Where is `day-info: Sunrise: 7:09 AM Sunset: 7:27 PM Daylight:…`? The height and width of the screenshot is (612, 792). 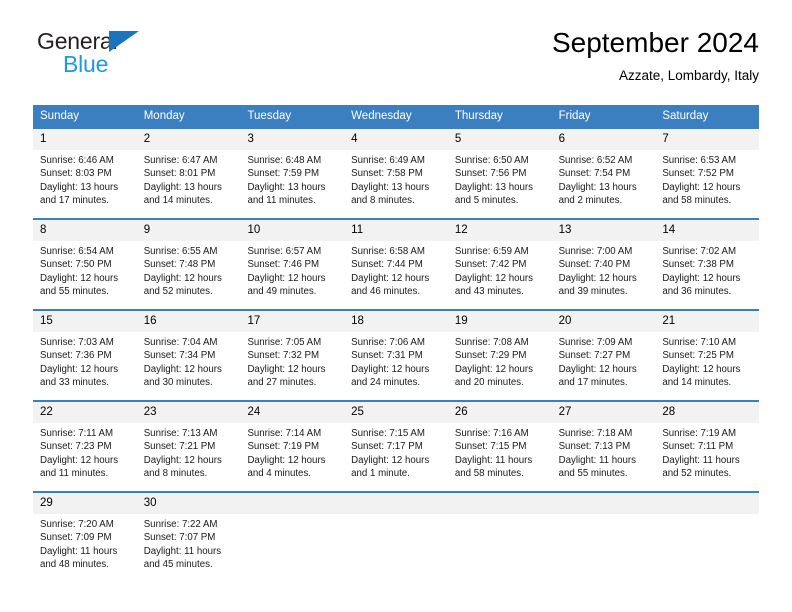
day-info: Sunrise: 7:09 AM Sunset: 7:27 PM Daylight:… is located at coordinates (604, 361).